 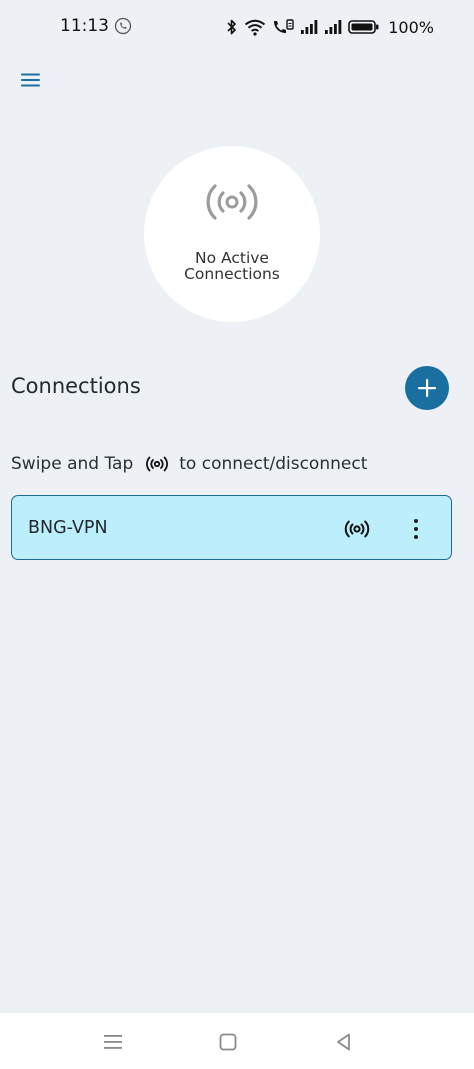 I want to click on system-nav-bar, so click(x=237, y=1041).